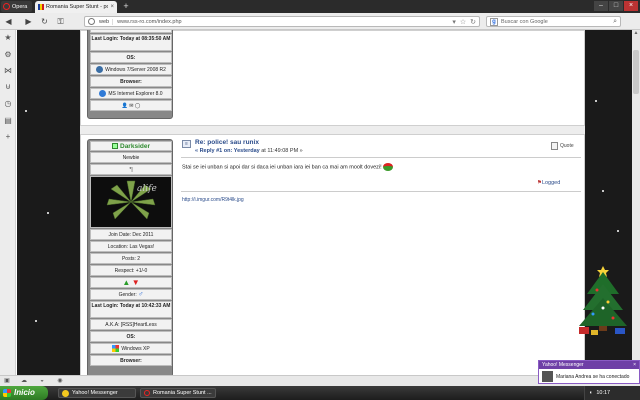  Describe the element at coordinates (590, 393) in the screenshot. I see `volume-icon: ◖` at that location.